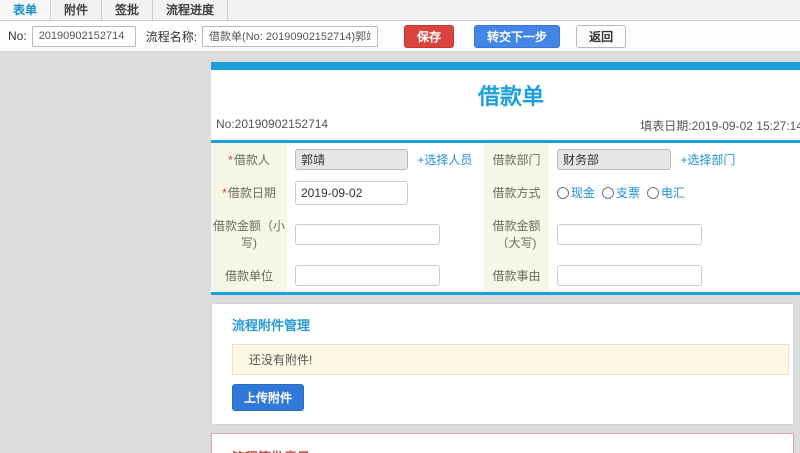  What do you see at coordinates (400, 10) in the screenshot?
I see `tab-bar: 表单 附件 签批 流程进度` at bounding box center [400, 10].